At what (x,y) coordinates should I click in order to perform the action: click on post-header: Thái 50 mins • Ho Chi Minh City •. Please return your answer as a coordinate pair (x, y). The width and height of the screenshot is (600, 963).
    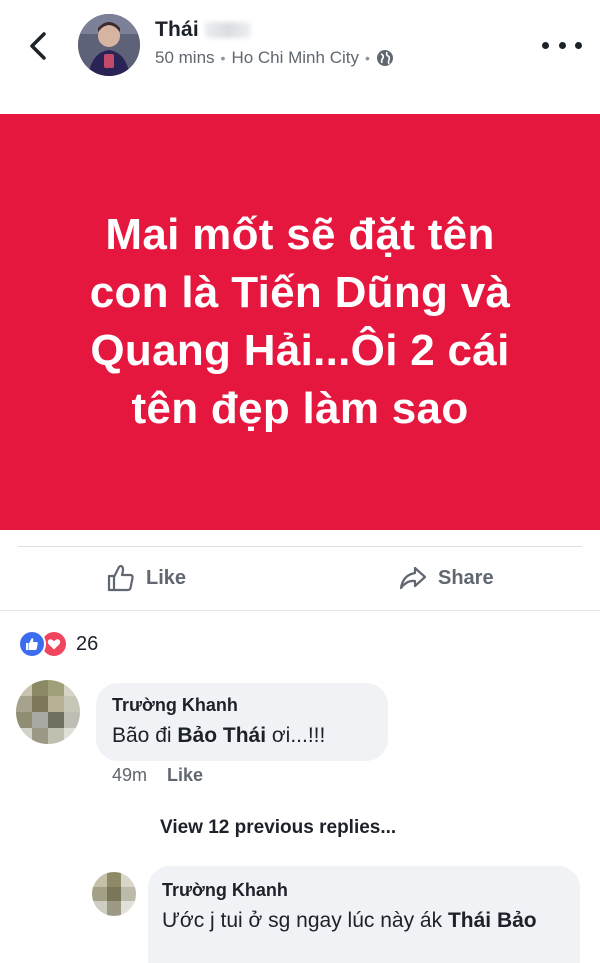
    Looking at the image, I should click on (300, 50).